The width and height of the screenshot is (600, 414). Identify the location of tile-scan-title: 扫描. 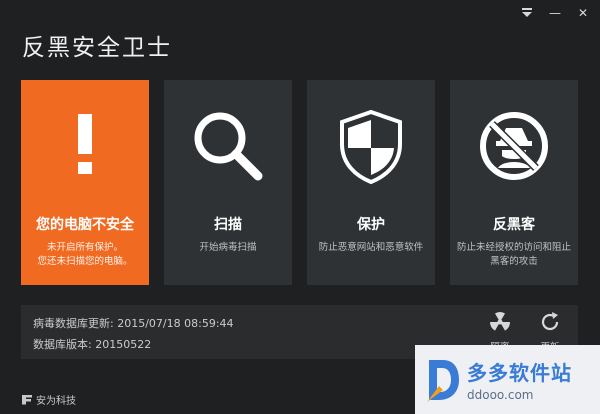
(228, 225).